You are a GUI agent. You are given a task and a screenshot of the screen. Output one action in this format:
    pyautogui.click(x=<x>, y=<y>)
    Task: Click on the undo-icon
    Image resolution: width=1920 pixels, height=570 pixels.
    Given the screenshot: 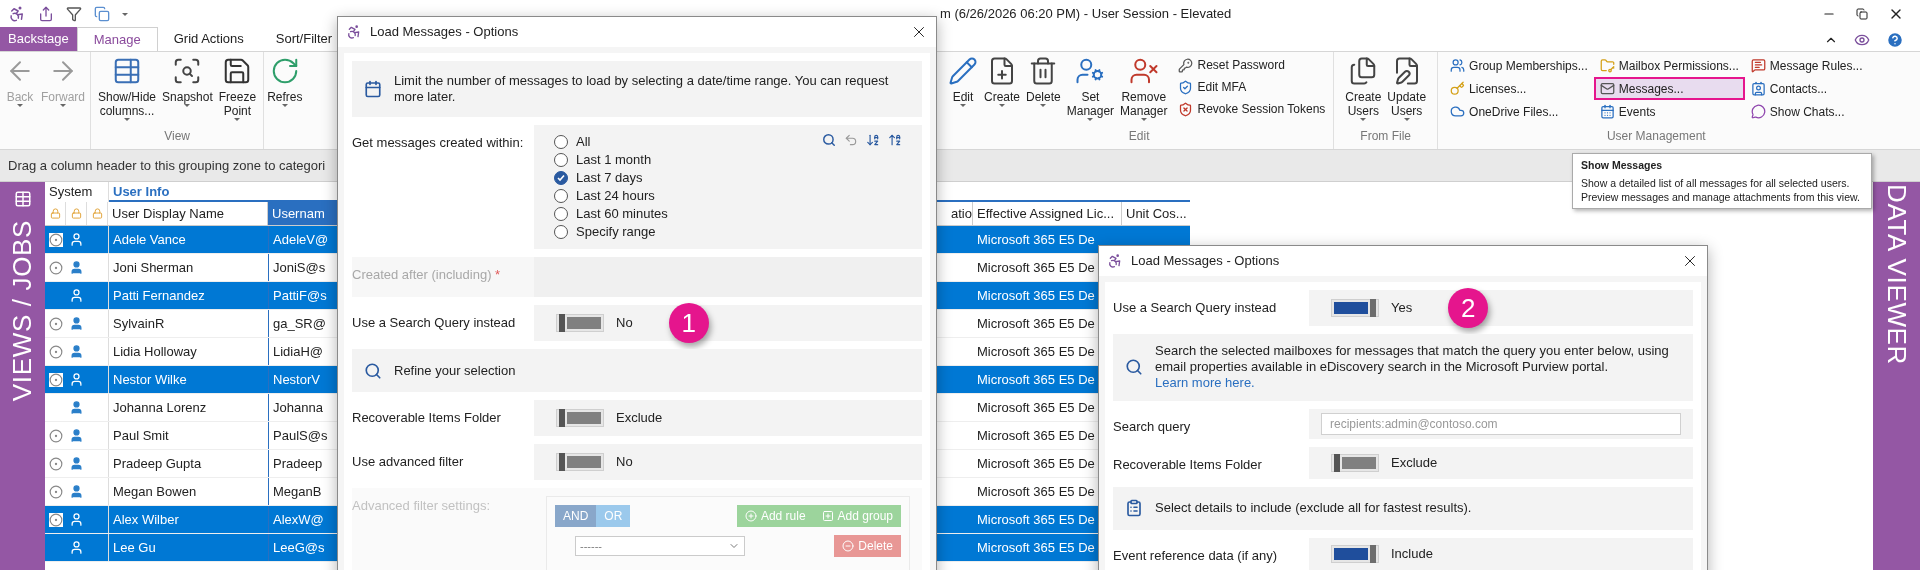 What is the action you would take?
    pyautogui.click(x=851, y=140)
    